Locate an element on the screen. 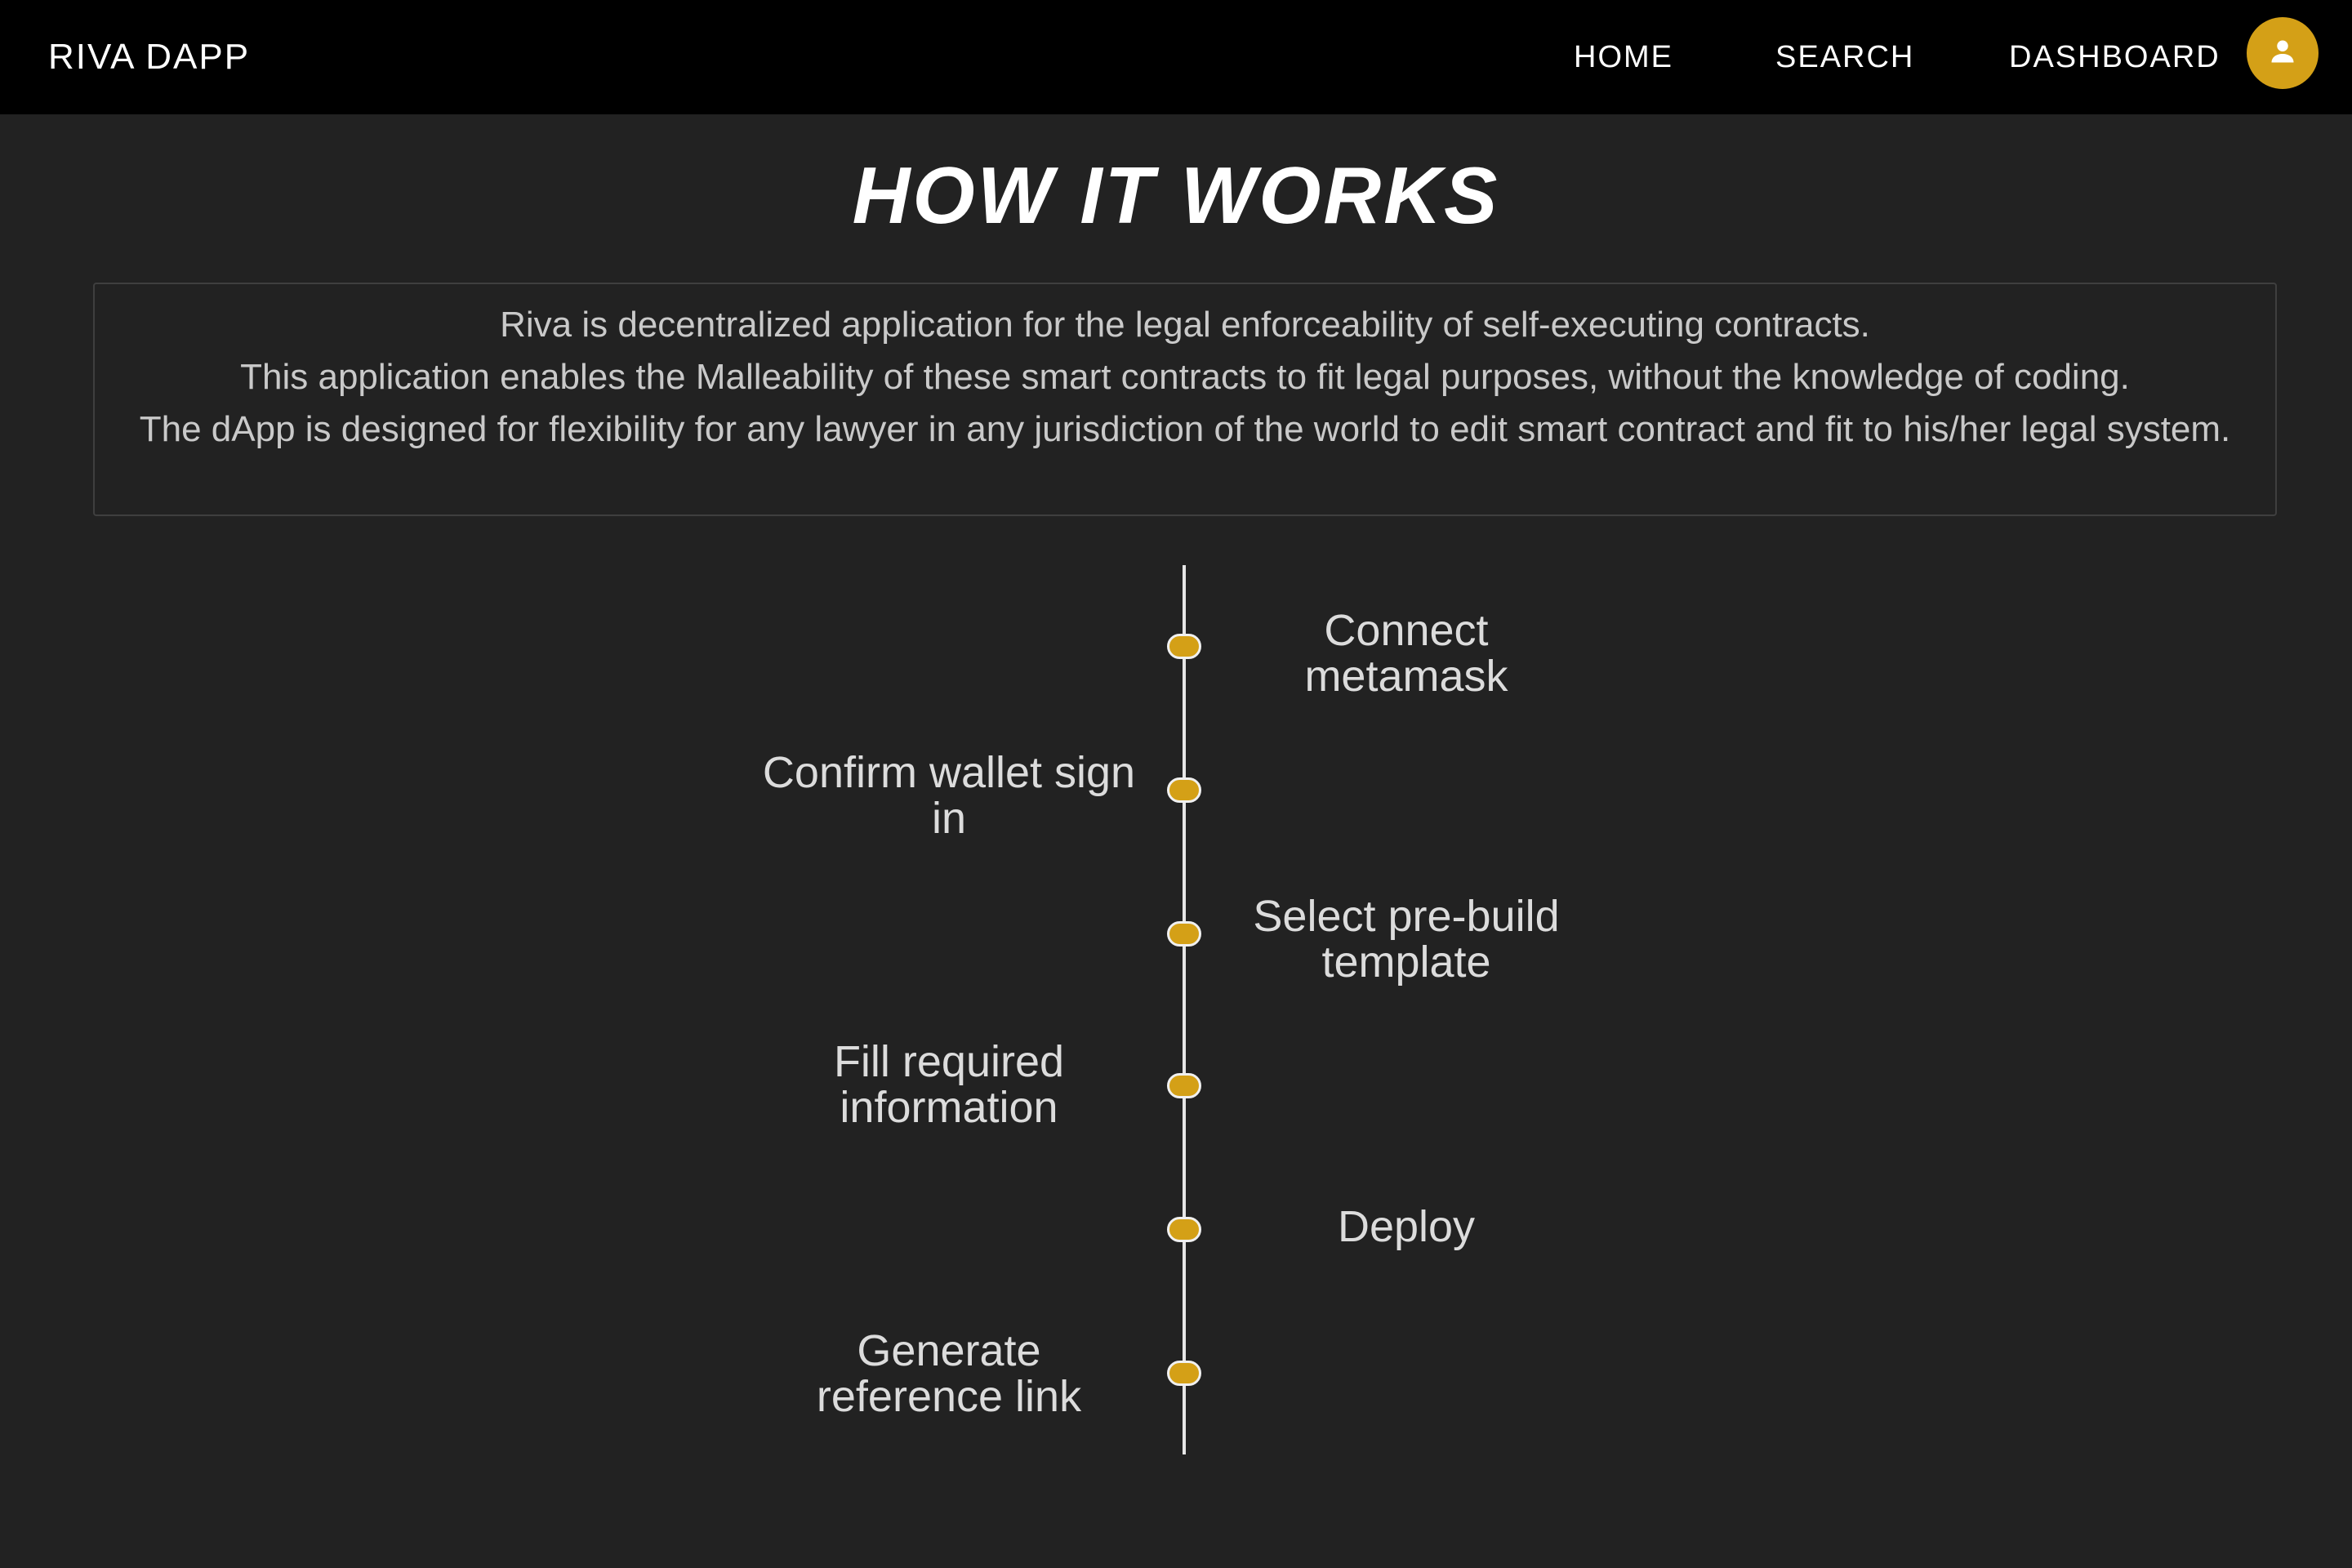 This screenshot has width=2352, height=1568. nav-home-link: HOME is located at coordinates (1623, 57).